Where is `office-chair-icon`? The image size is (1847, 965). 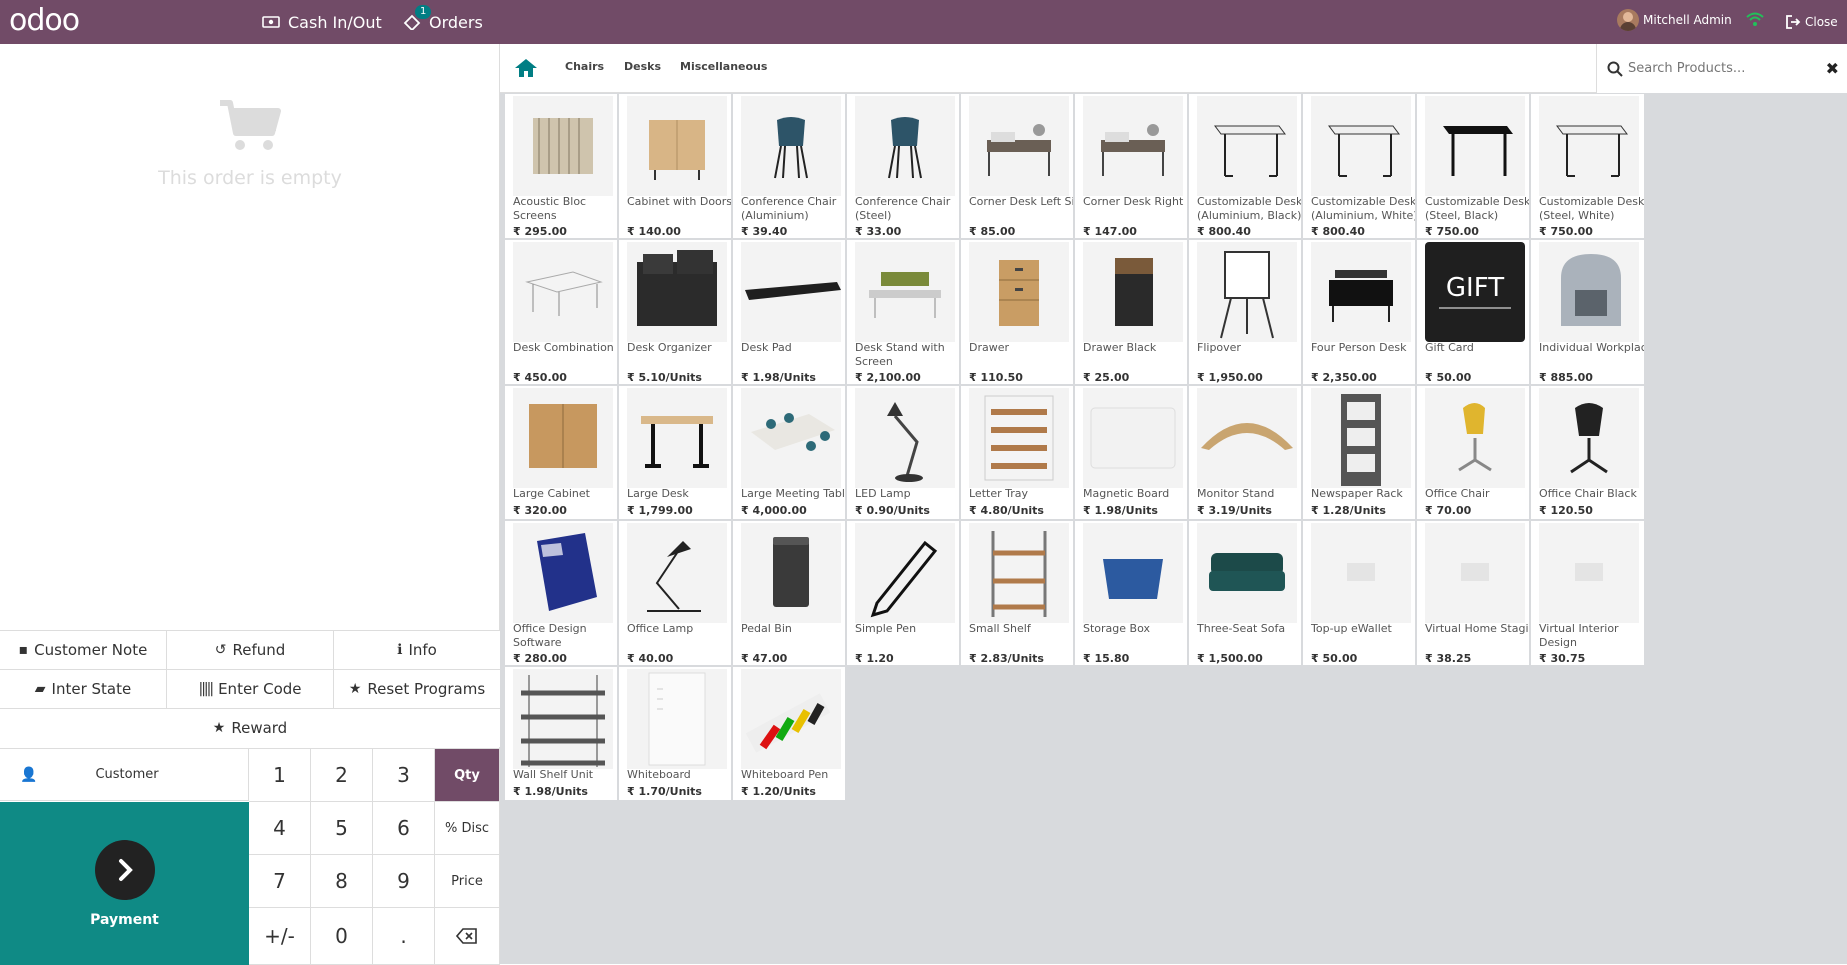 office-chair-icon is located at coordinates (1475, 438).